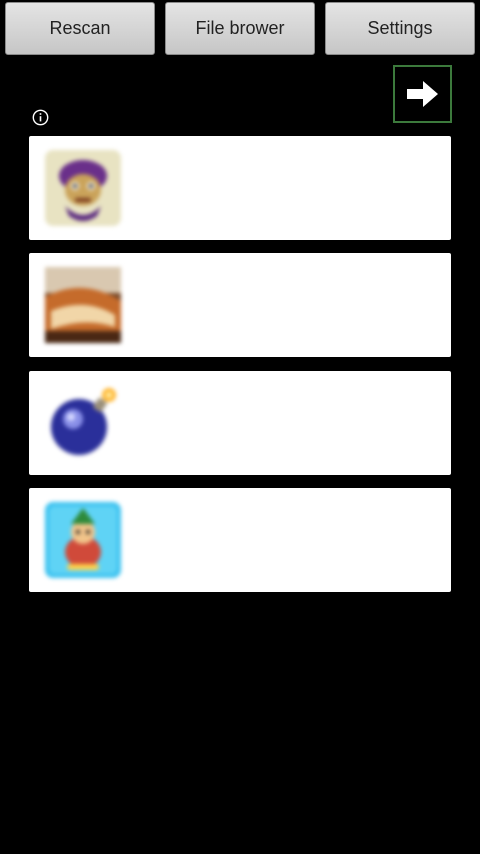  Describe the element at coordinates (83, 188) in the screenshot. I see `game-thumbnail-purple-character-icon` at that location.